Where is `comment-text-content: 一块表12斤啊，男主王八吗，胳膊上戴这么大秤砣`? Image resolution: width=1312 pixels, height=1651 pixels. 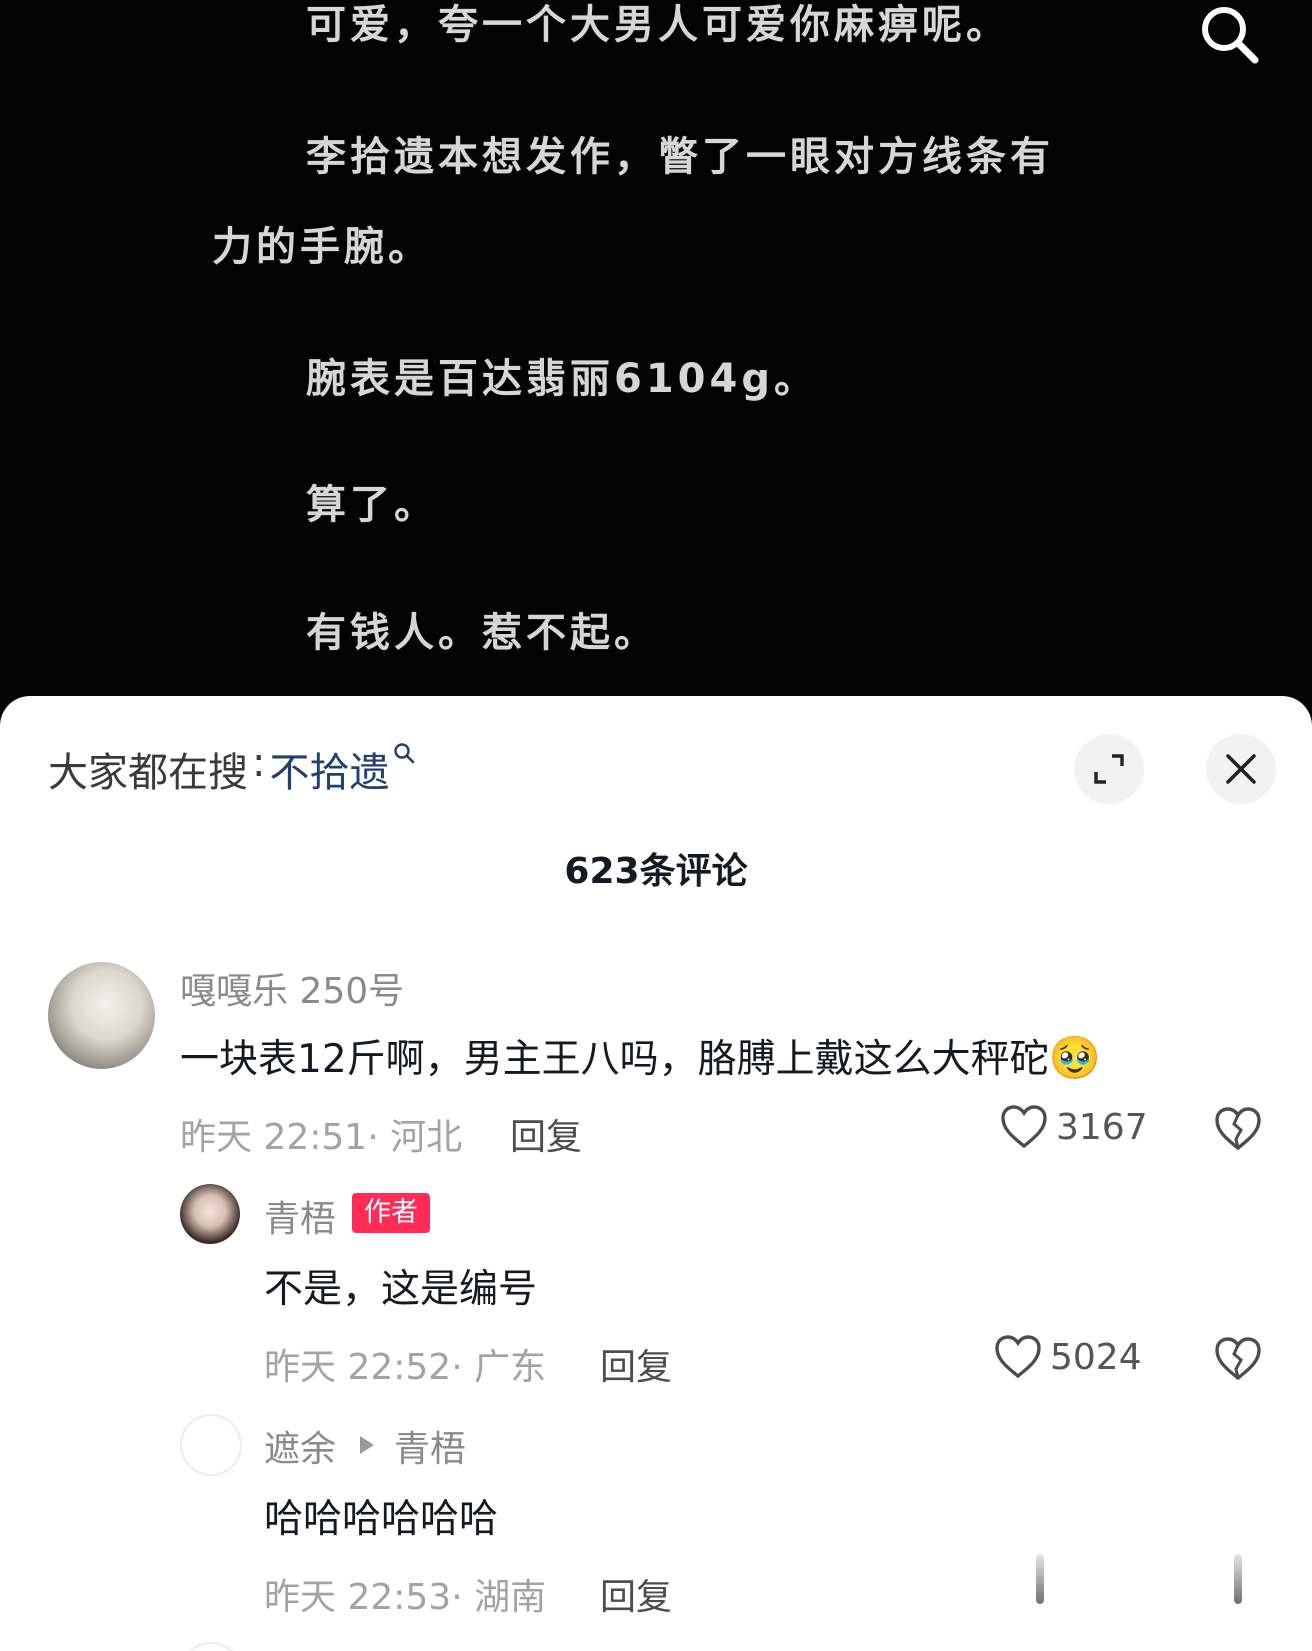
comment-text-content: 一块表12斤啊，男主王八吗，胳膊上戴这么大秤砣 is located at coordinates (614, 1059).